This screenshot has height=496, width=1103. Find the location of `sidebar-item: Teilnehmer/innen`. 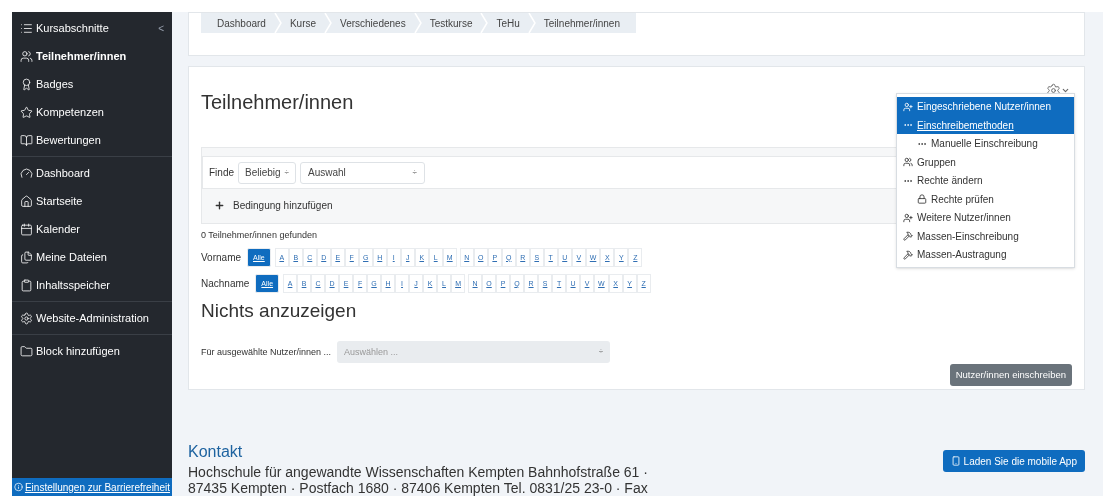

sidebar-item: Teilnehmer/innen is located at coordinates (92, 56).